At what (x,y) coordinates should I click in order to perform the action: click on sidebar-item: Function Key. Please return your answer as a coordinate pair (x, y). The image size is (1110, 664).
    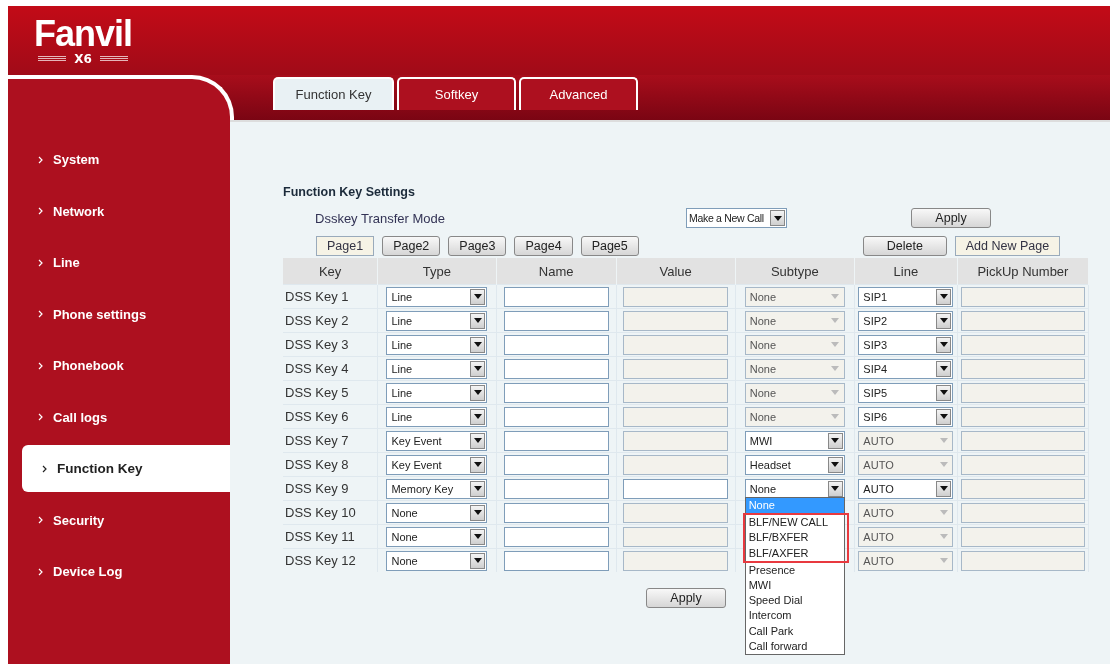
    Looking at the image, I should click on (126, 468).